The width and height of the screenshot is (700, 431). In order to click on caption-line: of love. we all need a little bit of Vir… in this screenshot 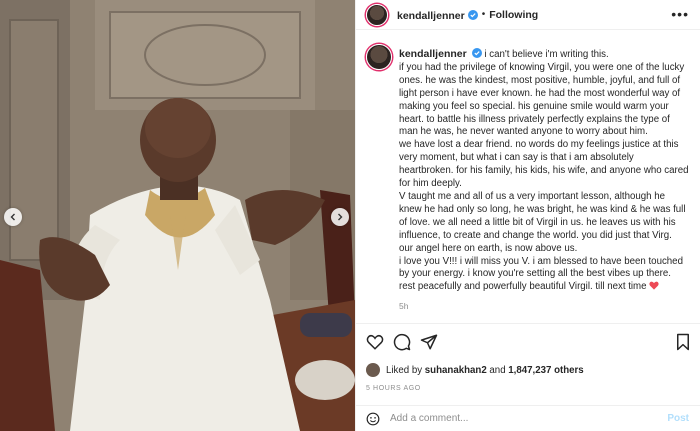, I will do `click(537, 222)`.